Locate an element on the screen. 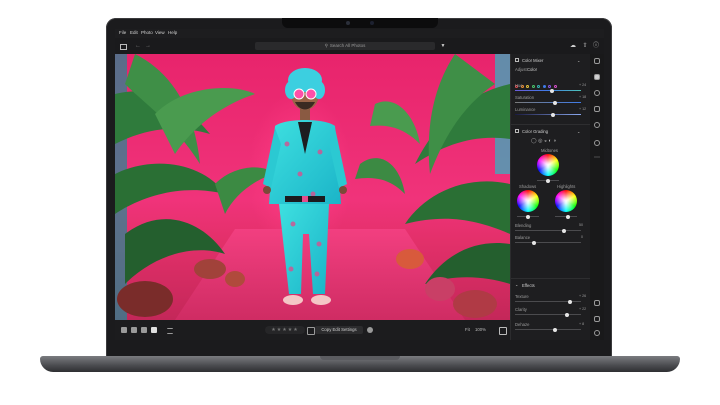  midtones-slider-knob is located at coordinates (548, 180).